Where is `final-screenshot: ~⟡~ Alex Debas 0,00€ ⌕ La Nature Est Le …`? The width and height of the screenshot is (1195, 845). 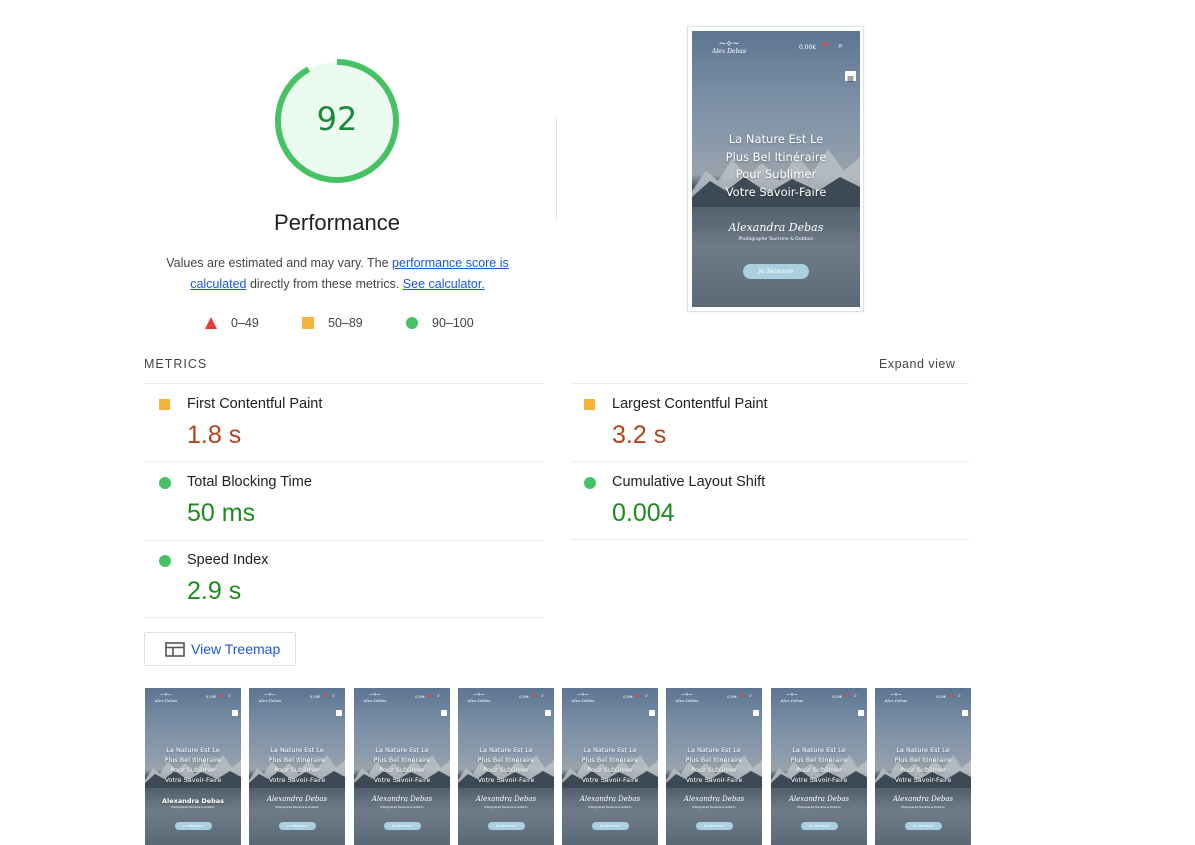 final-screenshot: ~⟡~ Alex Debas 0,00€ ⌕ La Nature Est Le … is located at coordinates (776, 169).